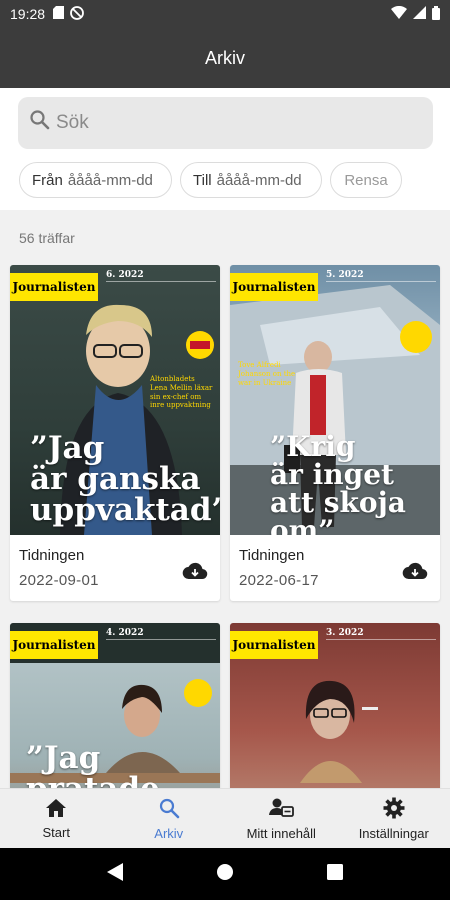  I want to click on search-placeholder: Sök, so click(72, 122).